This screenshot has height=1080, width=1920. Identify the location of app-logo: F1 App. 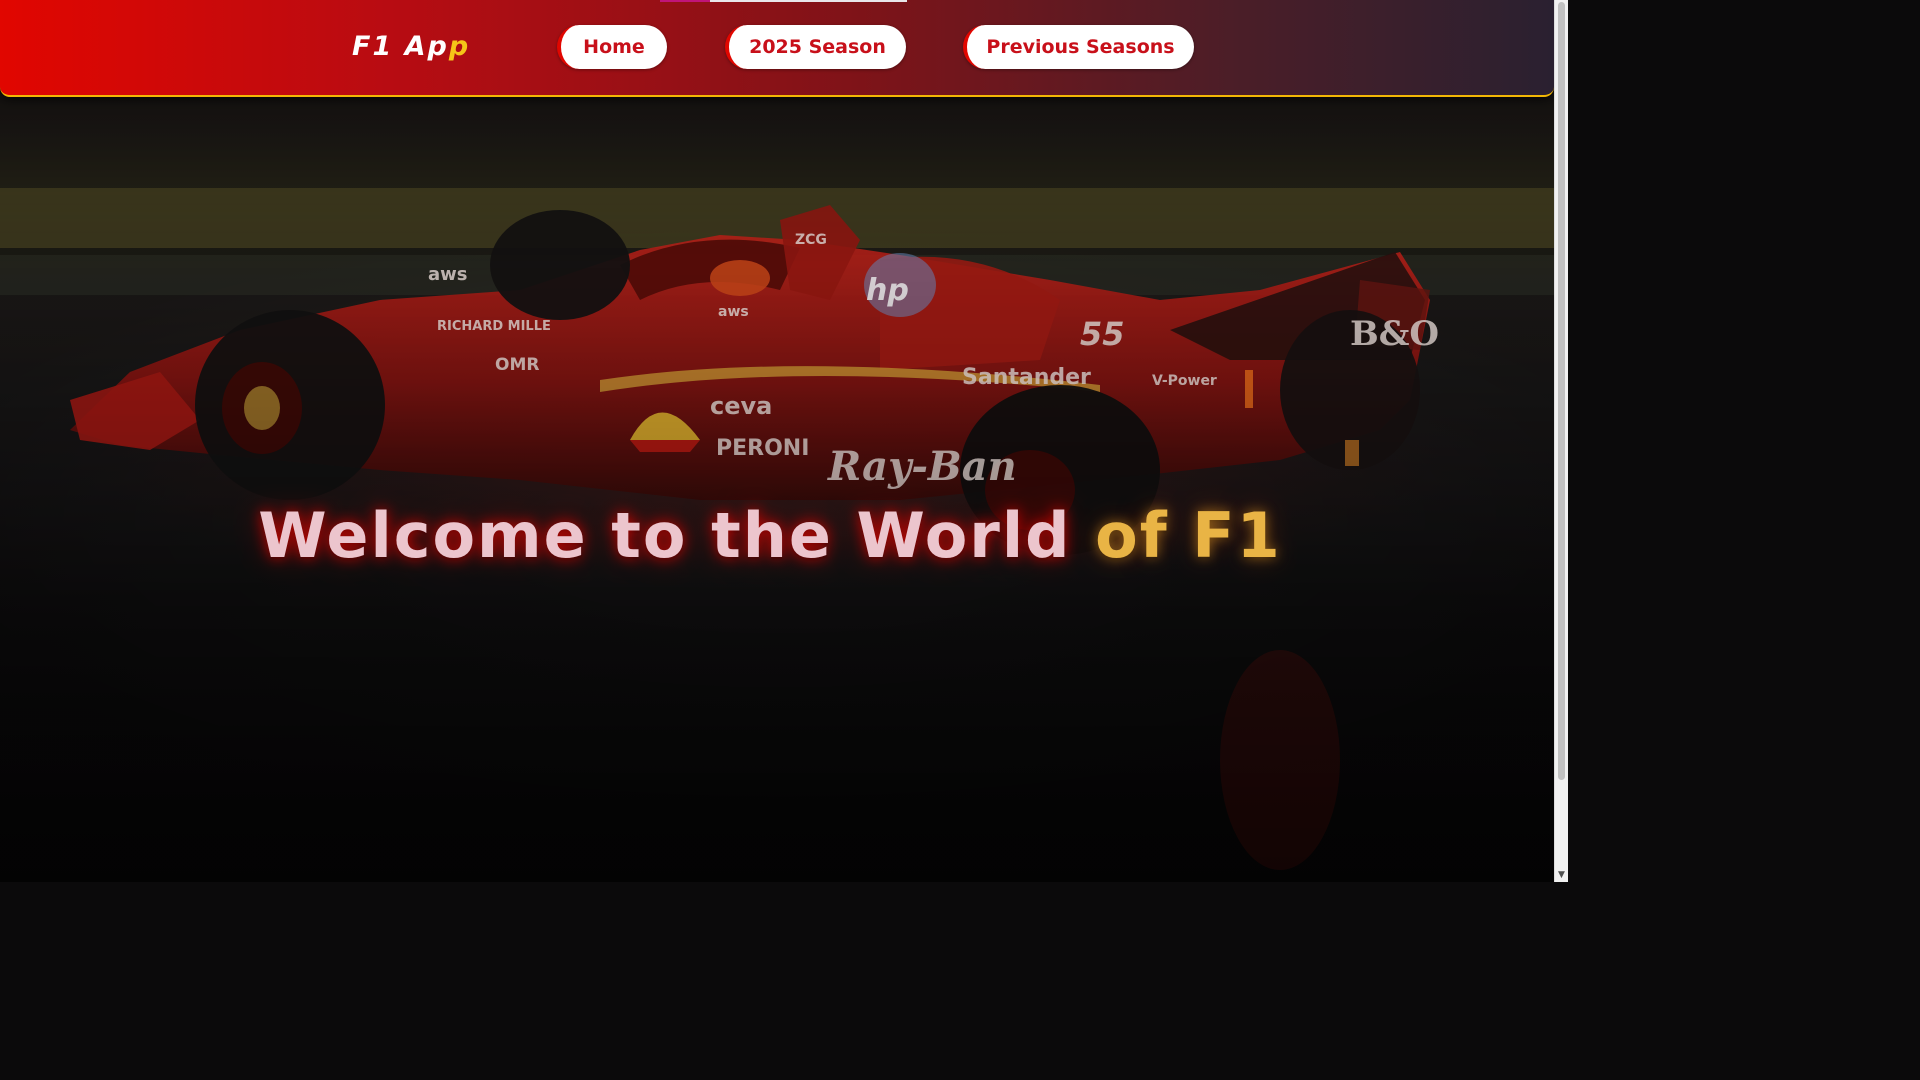
(411, 46).